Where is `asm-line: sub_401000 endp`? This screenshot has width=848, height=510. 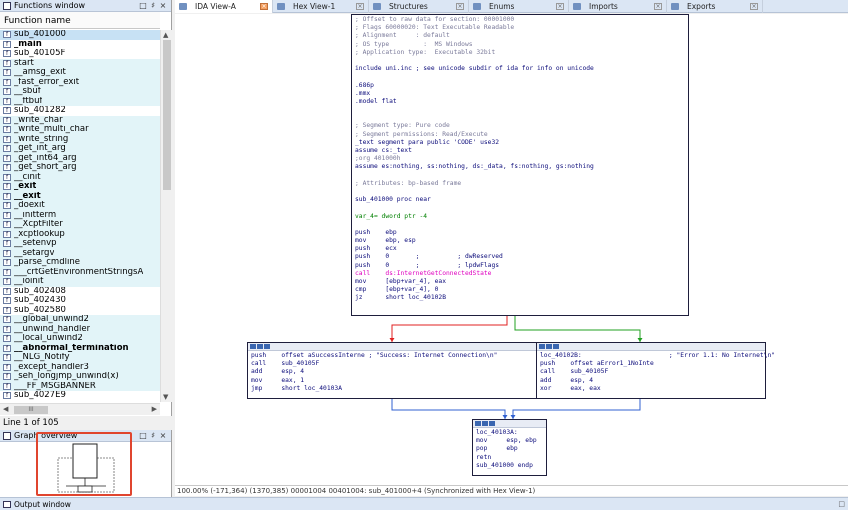
asm-line: sub_401000 endp is located at coordinates (509, 466).